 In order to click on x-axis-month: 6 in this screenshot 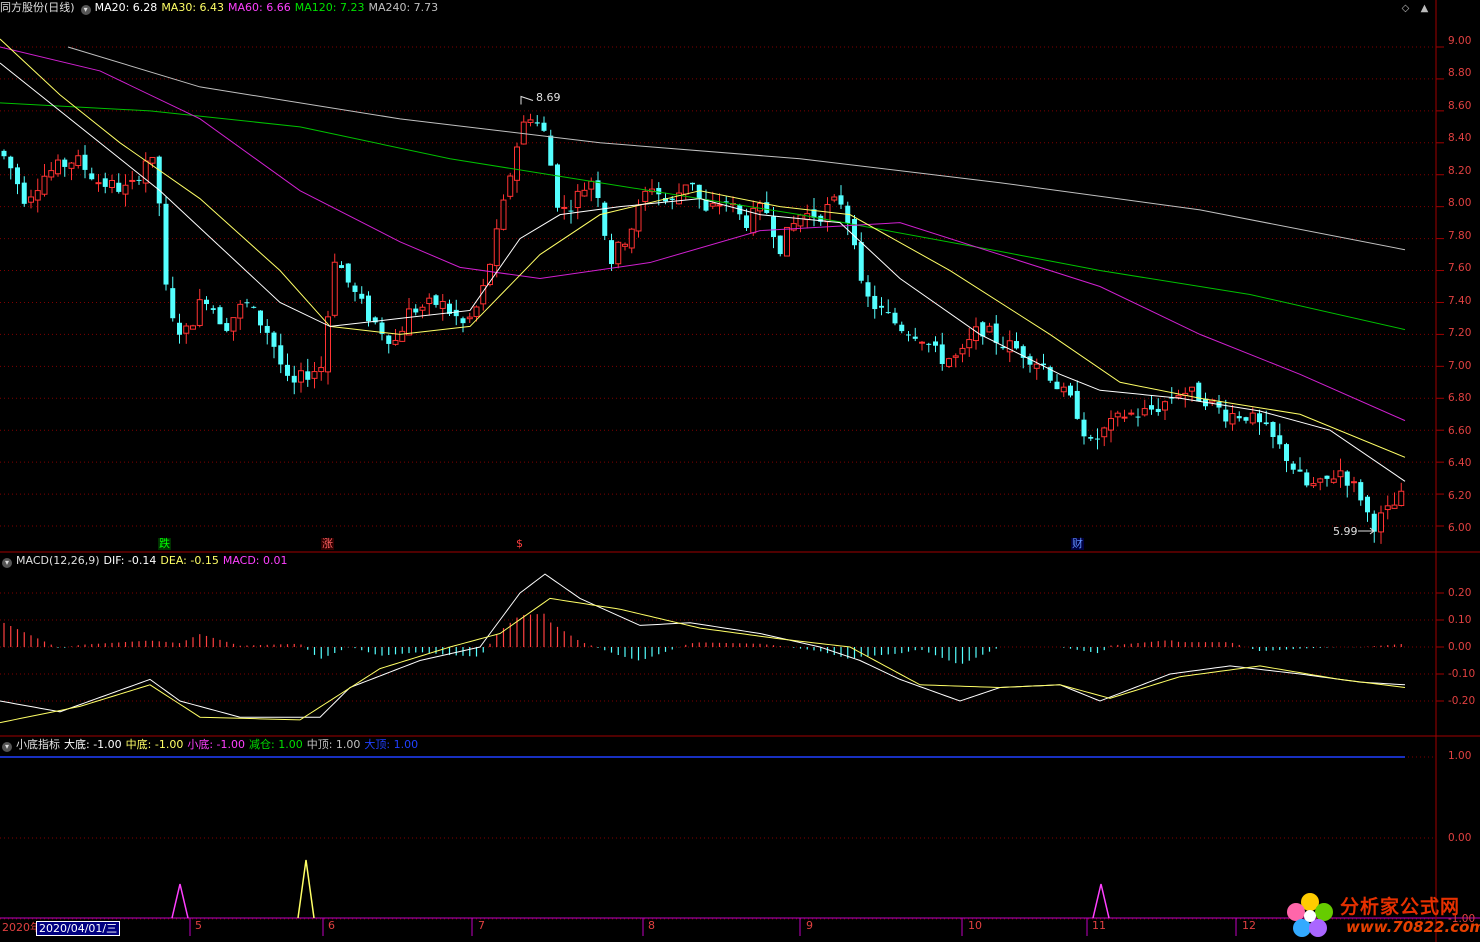, I will do `click(331, 925)`.